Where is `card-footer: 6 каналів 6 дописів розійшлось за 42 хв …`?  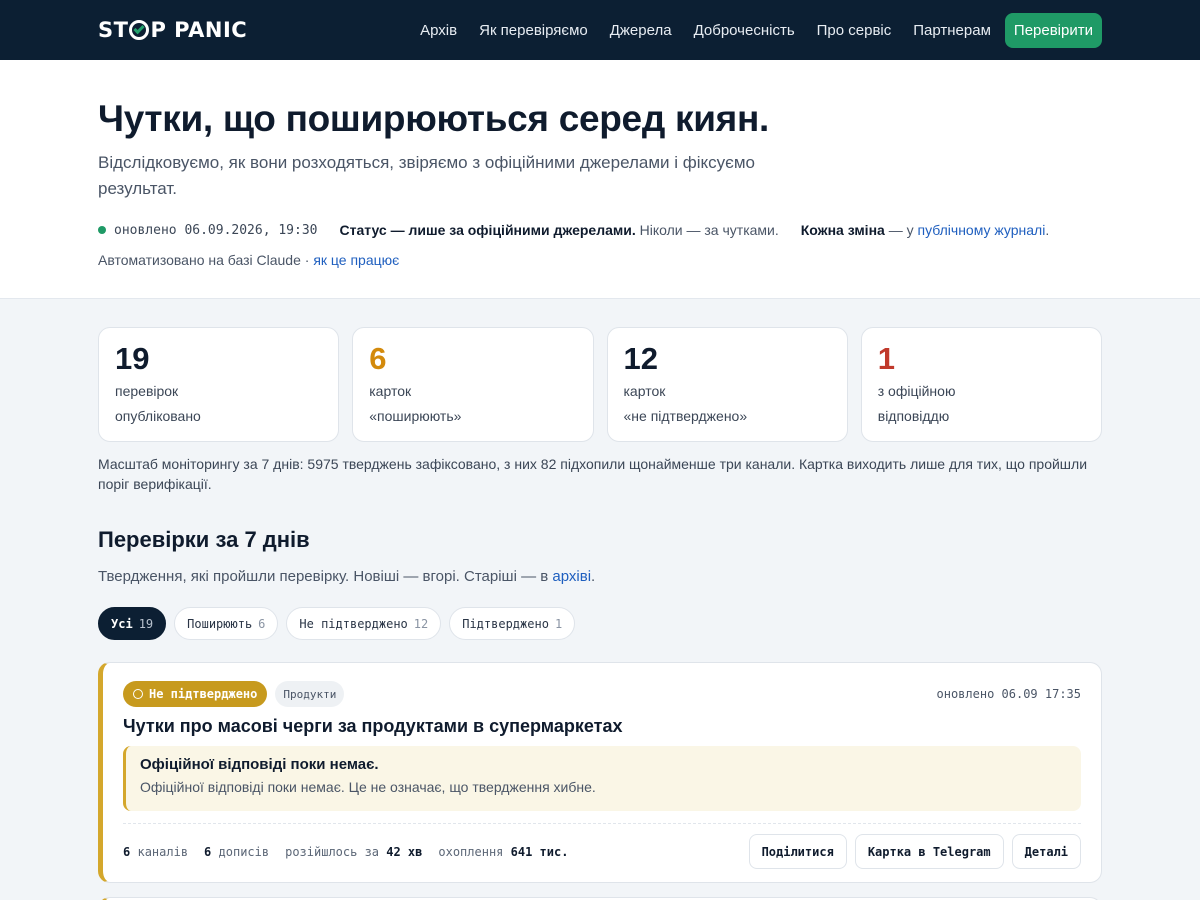 card-footer: 6 каналів 6 дописів розійшлось за 42 хв … is located at coordinates (602, 846).